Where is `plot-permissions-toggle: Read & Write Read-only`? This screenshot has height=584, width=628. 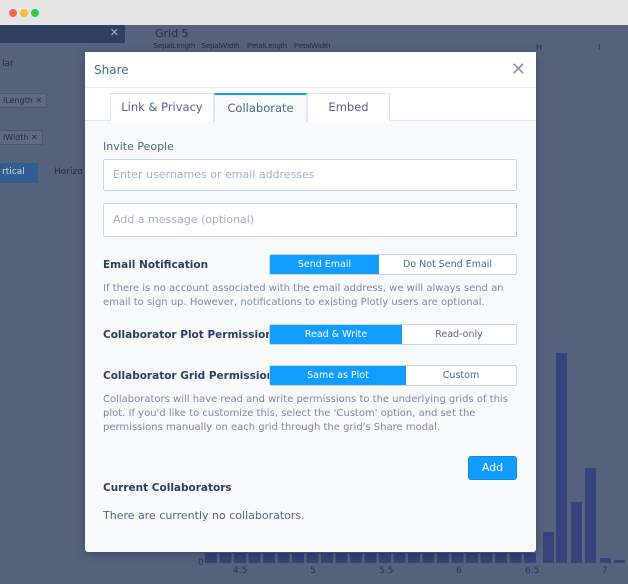 plot-permissions-toggle: Read & Write Read-only is located at coordinates (393, 334).